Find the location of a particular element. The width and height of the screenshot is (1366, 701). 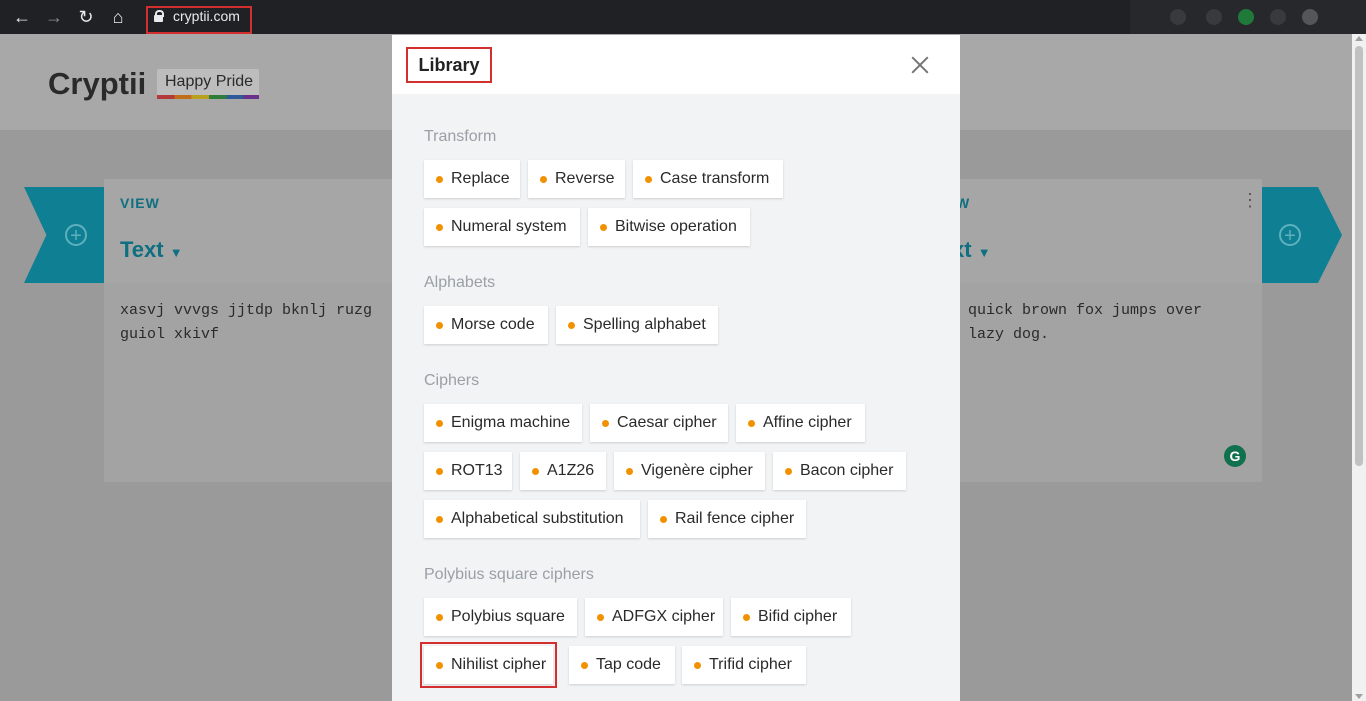

library-item: Morse code is located at coordinates (486, 325).